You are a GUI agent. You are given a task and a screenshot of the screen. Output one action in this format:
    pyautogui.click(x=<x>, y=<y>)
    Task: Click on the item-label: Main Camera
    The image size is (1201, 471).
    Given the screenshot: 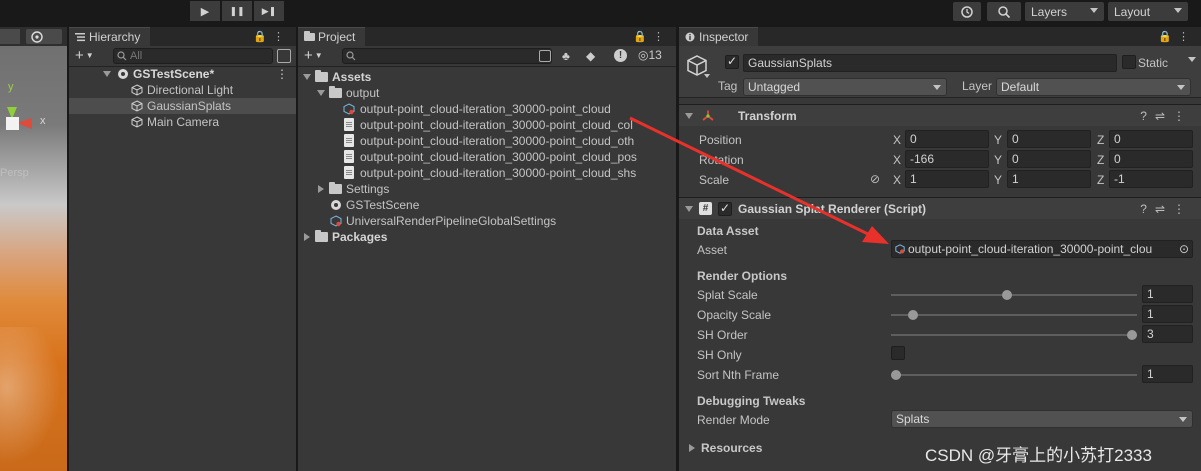 What is the action you would take?
    pyautogui.click(x=183, y=122)
    